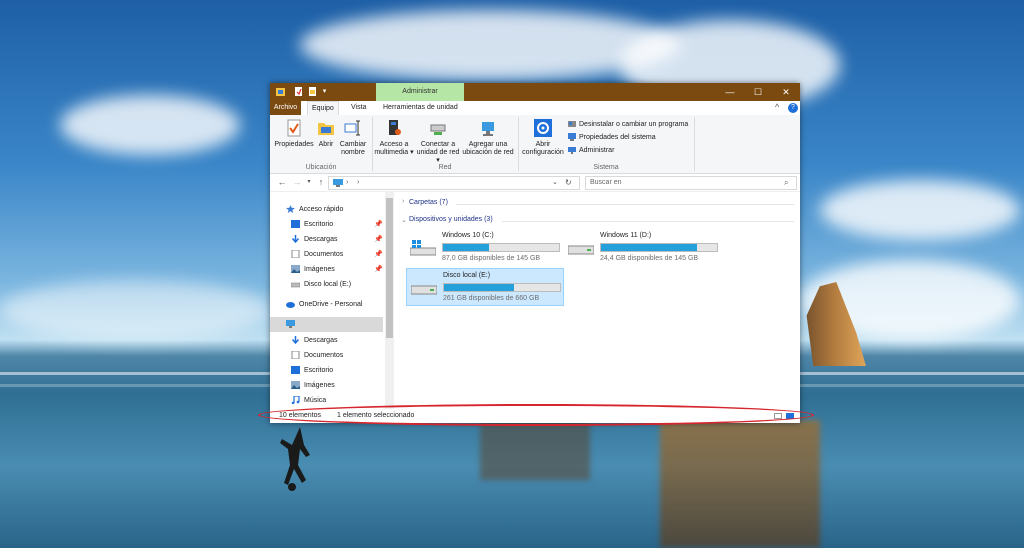  What do you see at coordinates (420, 108) in the screenshot?
I see `tab-herramientas-de-unidad: Herramientas de unidad` at bounding box center [420, 108].